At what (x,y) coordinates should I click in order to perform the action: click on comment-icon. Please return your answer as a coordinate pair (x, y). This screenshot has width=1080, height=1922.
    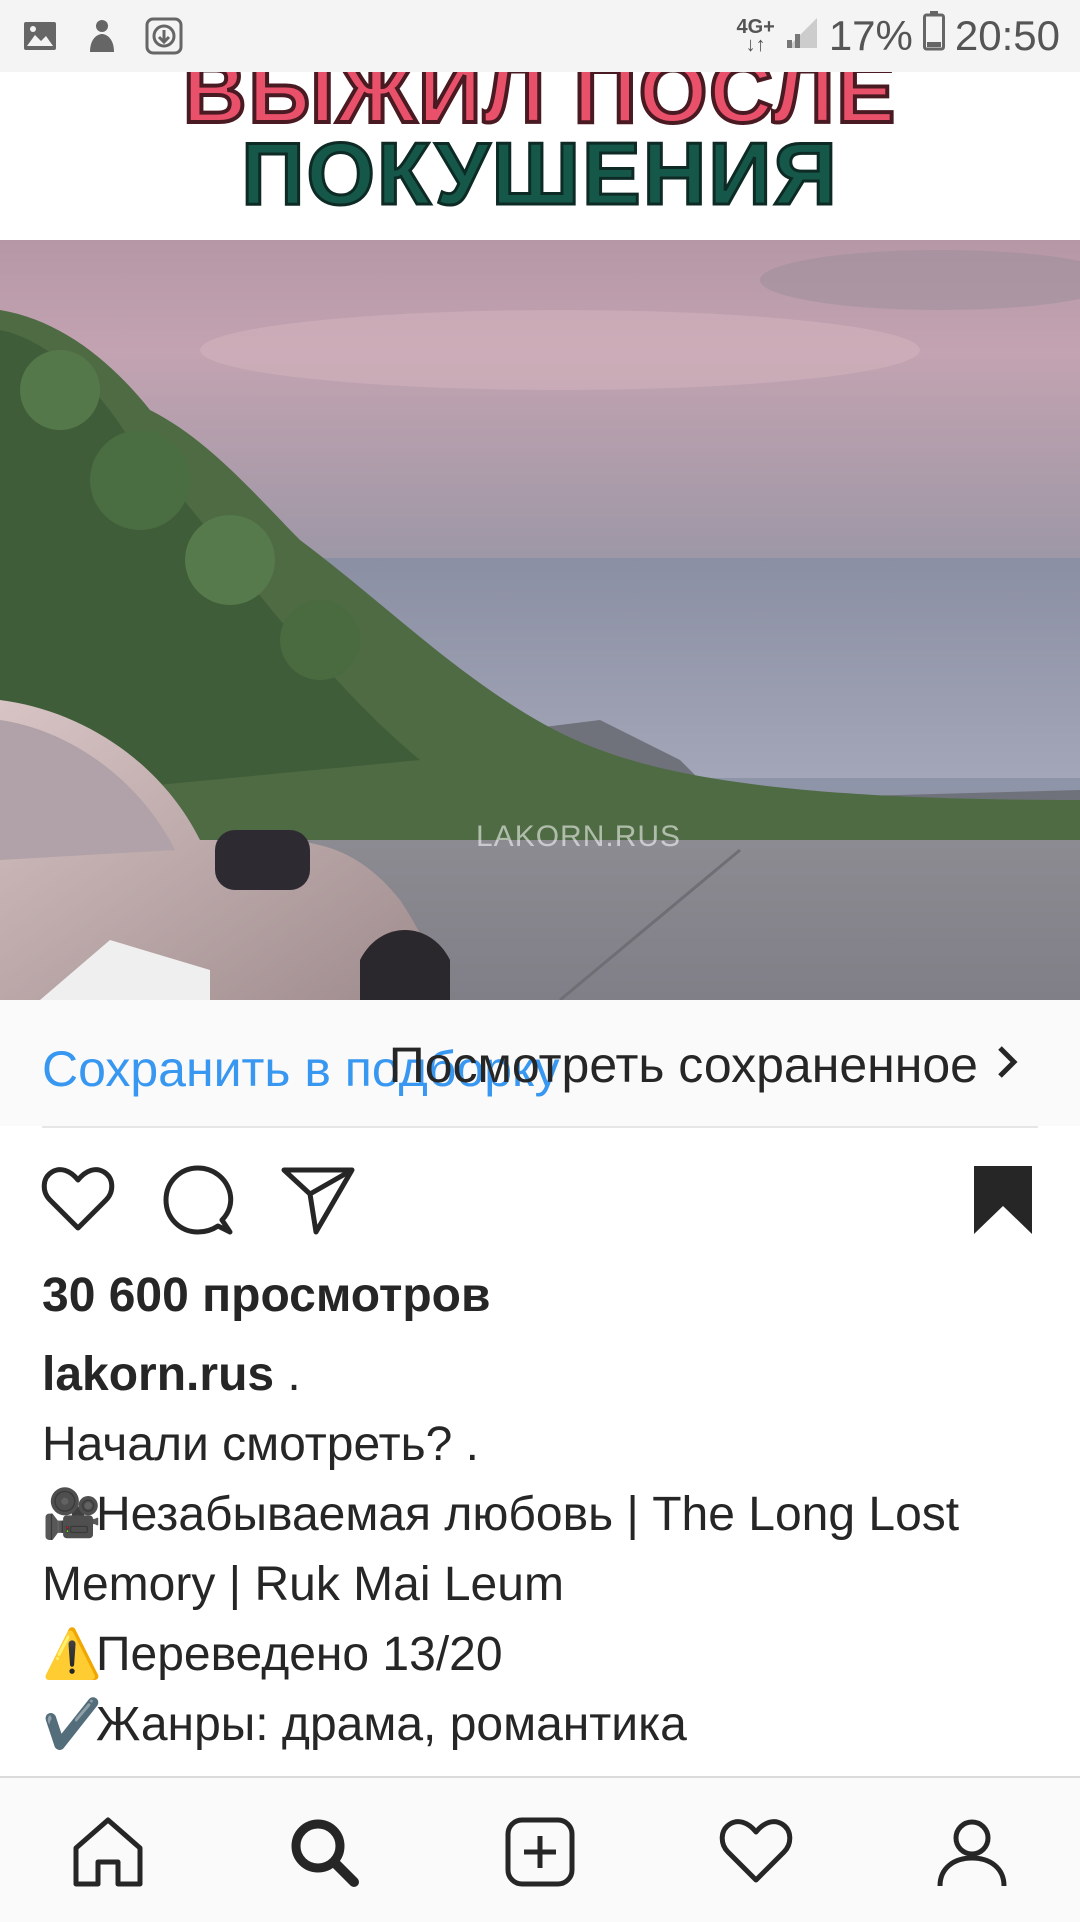
    Looking at the image, I should click on (198, 1200).